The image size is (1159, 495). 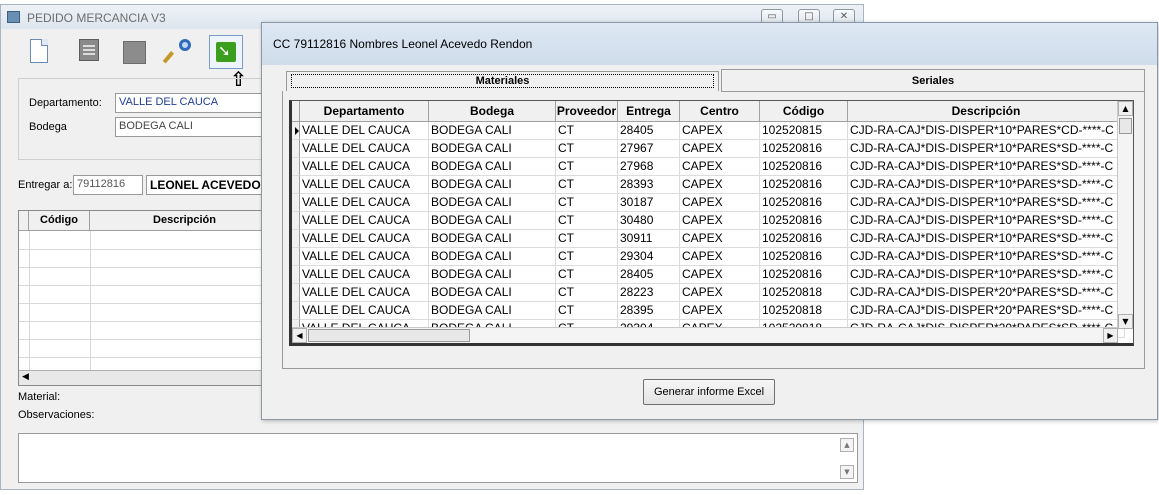 I want to click on stop-icon, so click(x=134, y=52).